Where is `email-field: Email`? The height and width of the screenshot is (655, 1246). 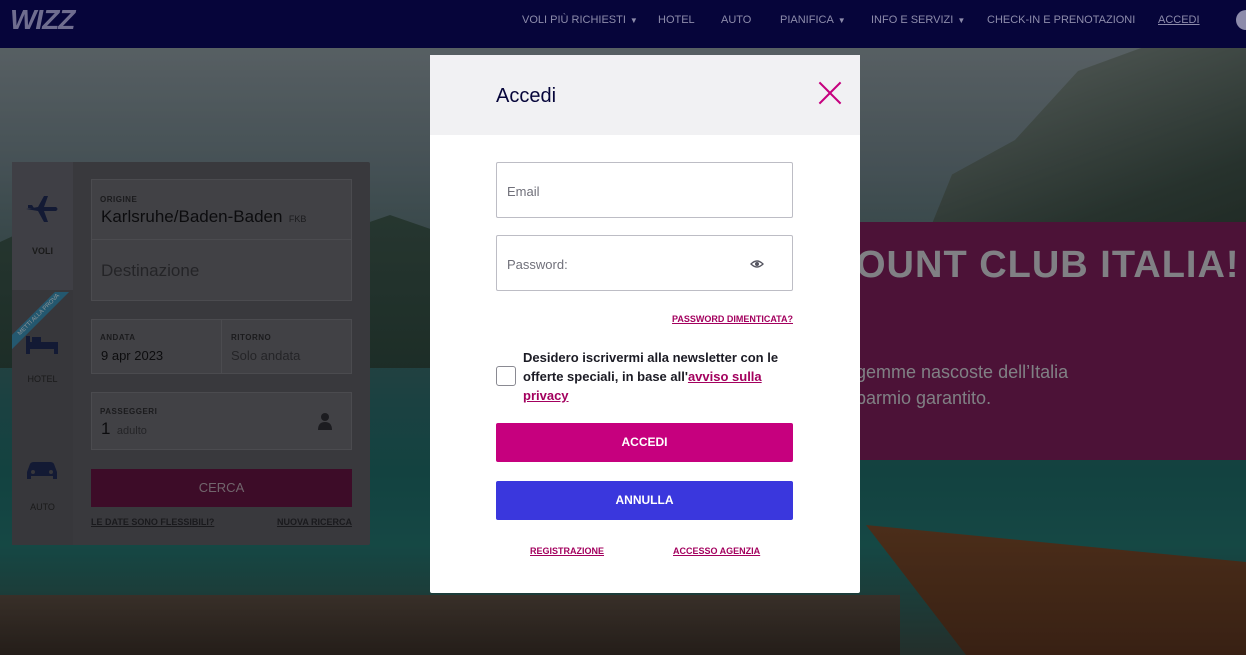 email-field: Email is located at coordinates (644, 190).